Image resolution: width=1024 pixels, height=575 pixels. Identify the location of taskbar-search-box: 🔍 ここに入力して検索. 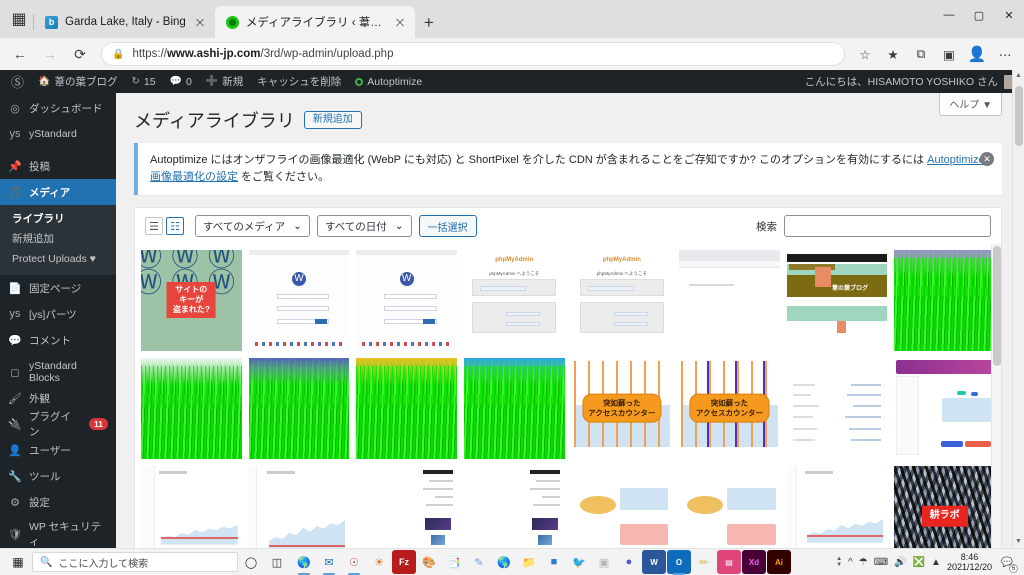
(135, 562).